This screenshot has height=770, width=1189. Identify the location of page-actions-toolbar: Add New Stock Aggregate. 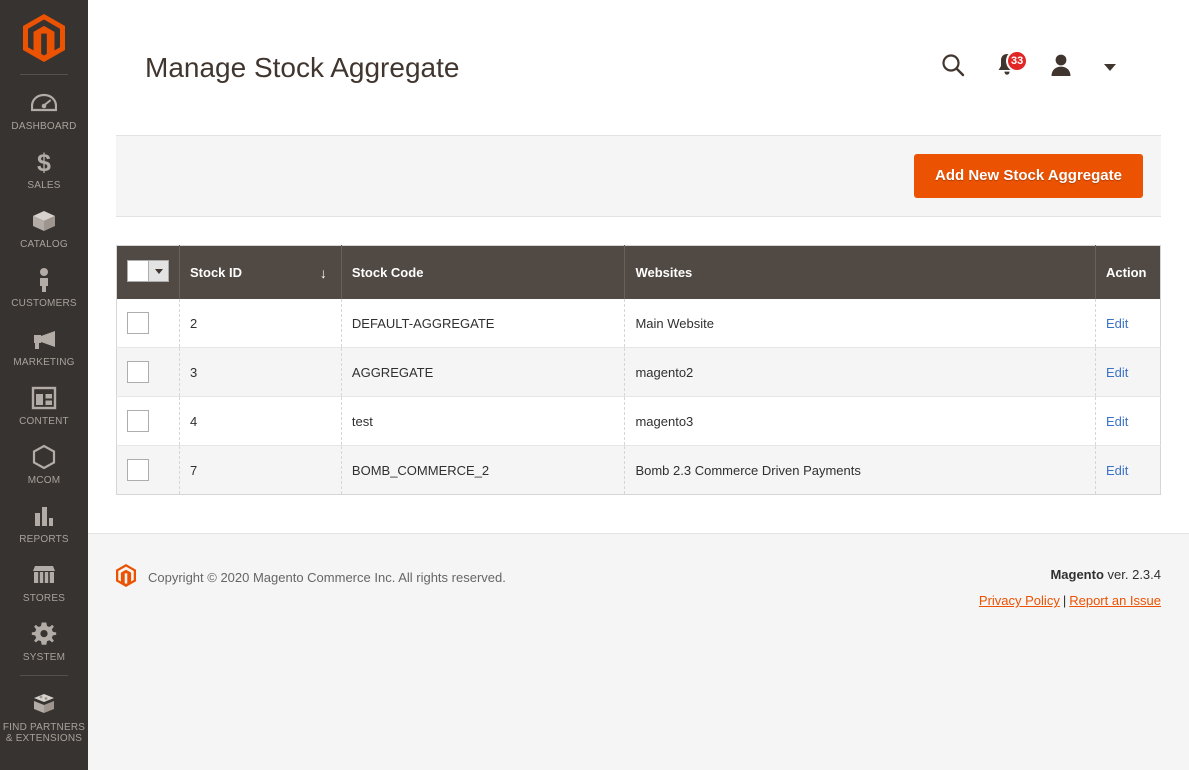
(638, 176).